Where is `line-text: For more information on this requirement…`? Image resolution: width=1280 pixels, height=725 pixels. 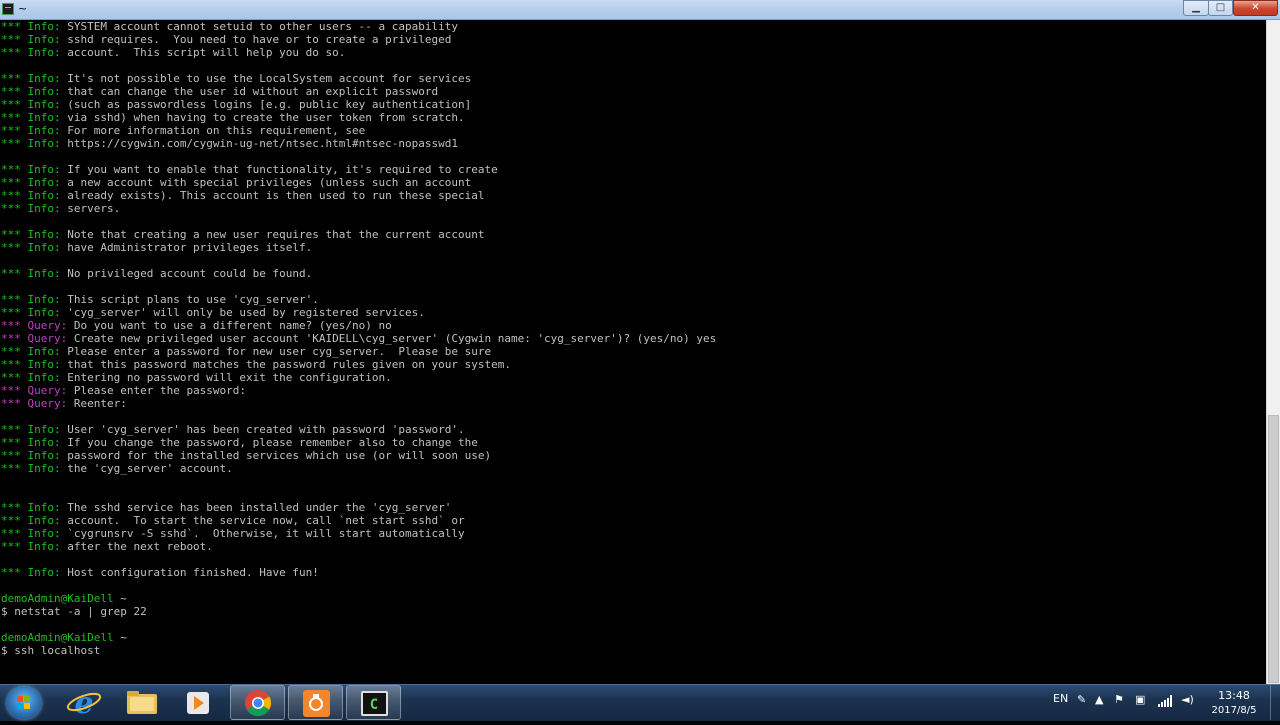
line-text: For more information on this requirement… is located at coordinates (213, 130).